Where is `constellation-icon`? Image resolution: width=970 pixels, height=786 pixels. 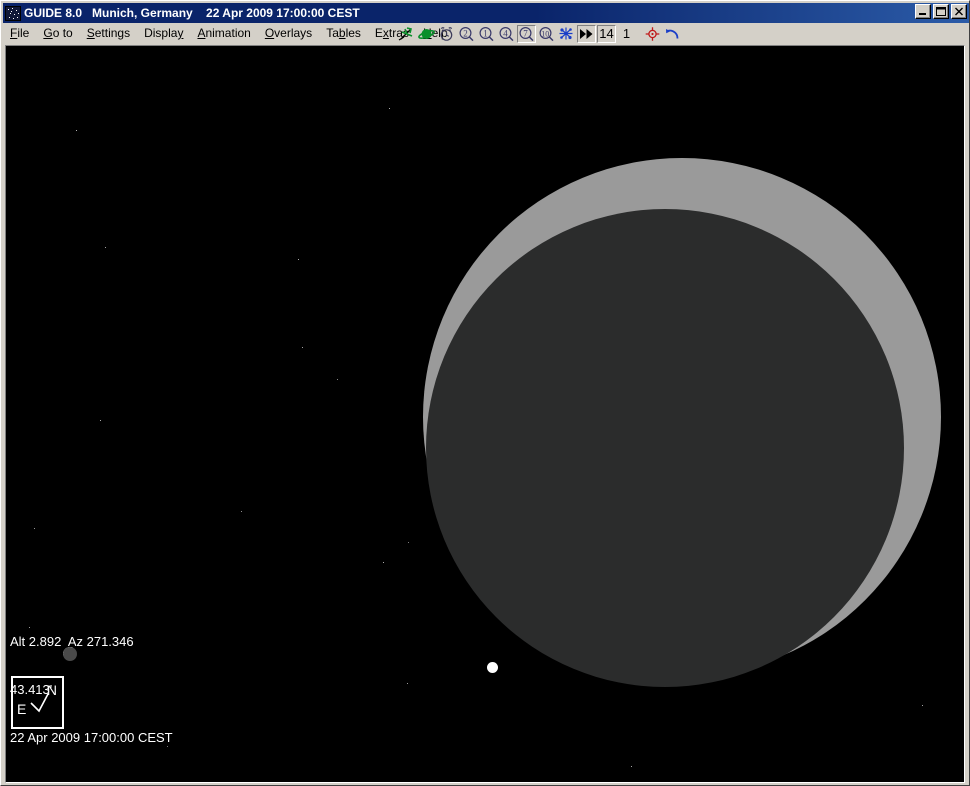
constellation-icon is located at coordinates (566, 34).